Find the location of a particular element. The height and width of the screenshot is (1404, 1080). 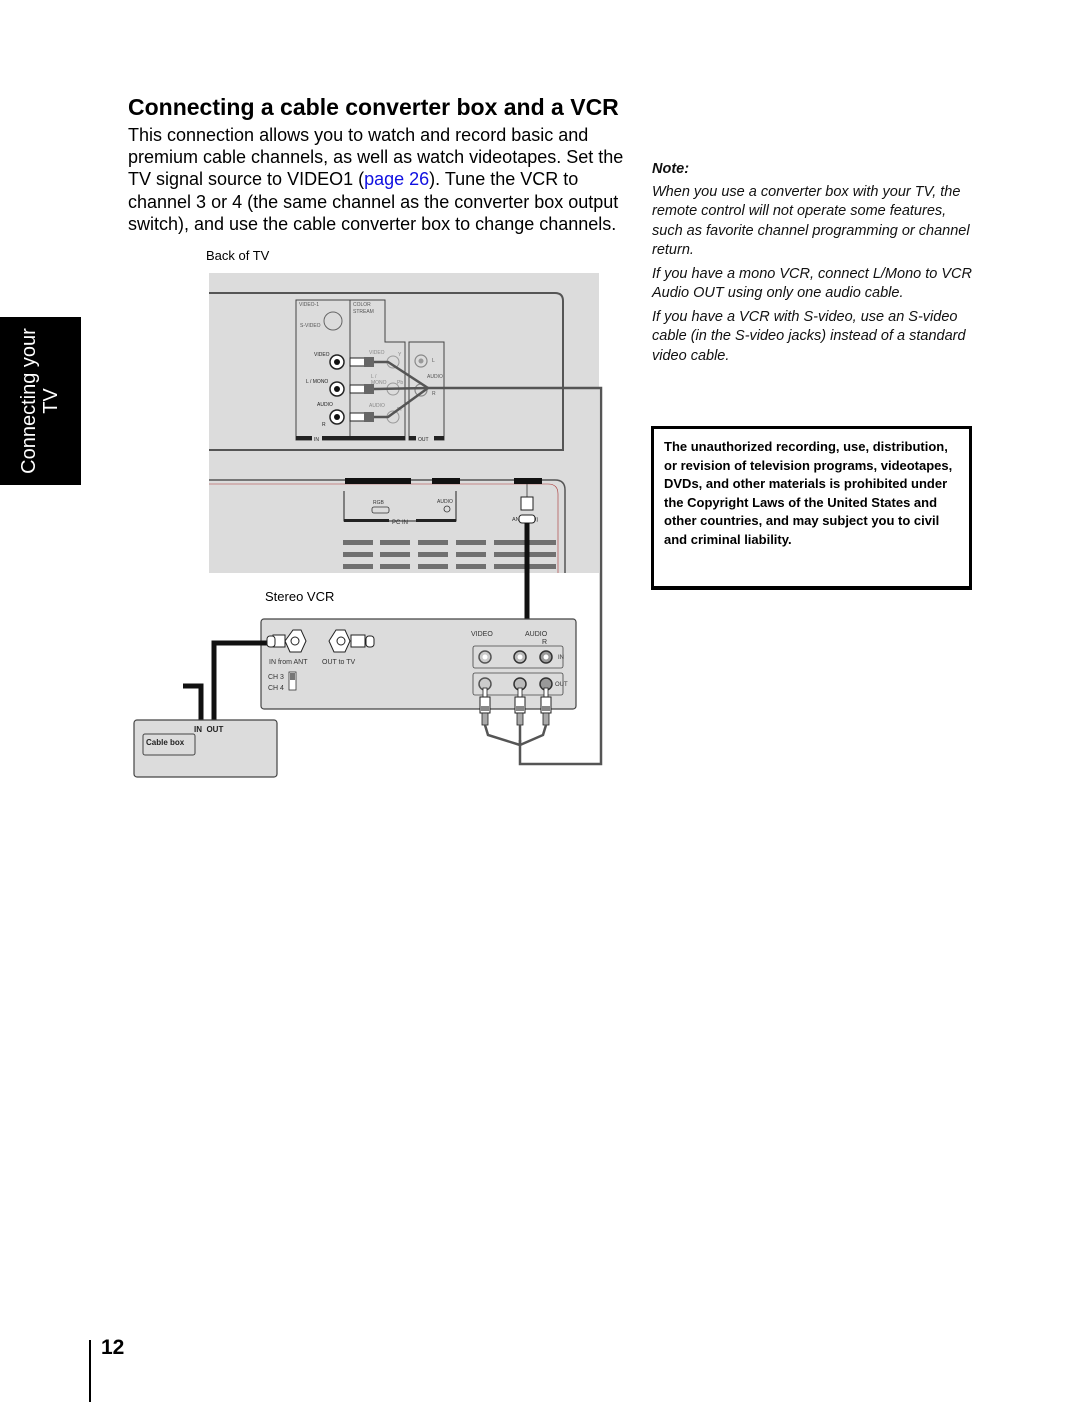

cs-l-label: L / is located at coordinates (374, 377).